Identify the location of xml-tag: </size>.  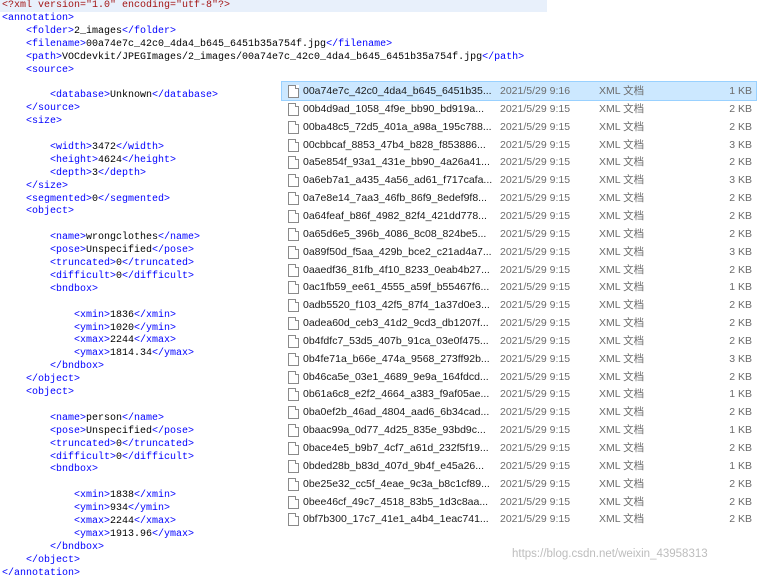
(47, 186).